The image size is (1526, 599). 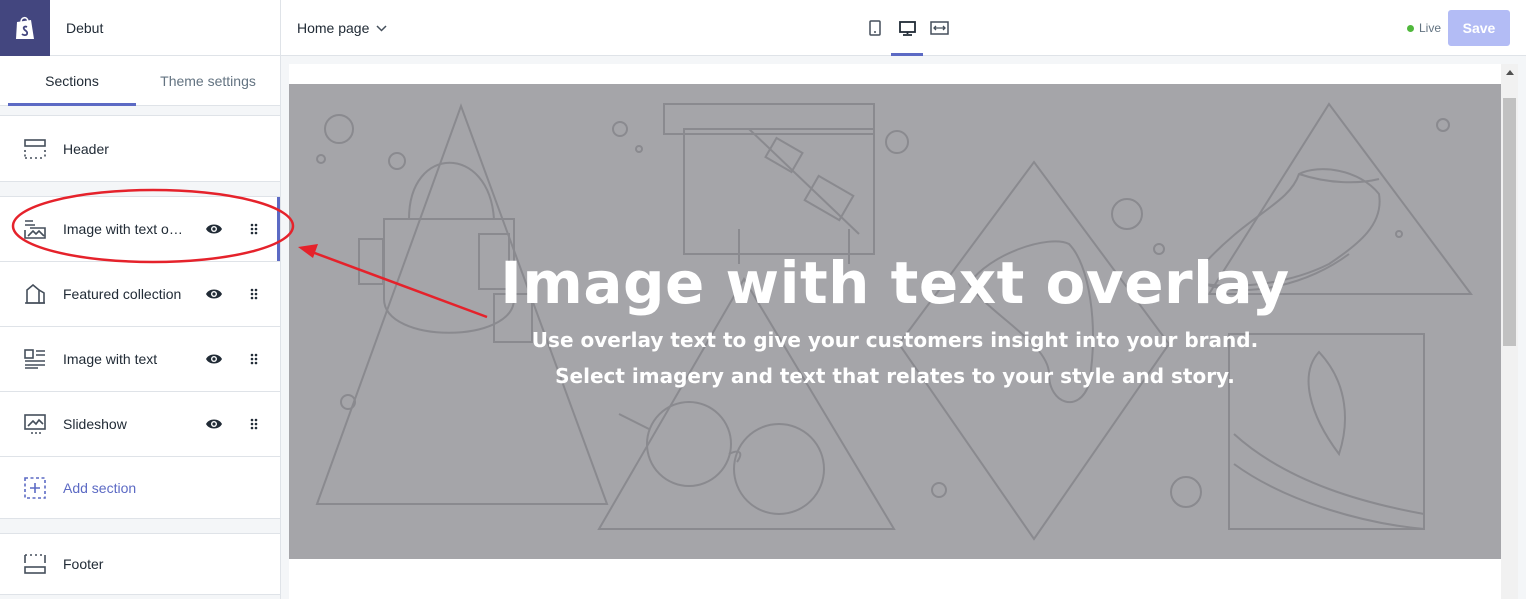 I want to click on header-section-card: Header, so click(x=140, y=148).